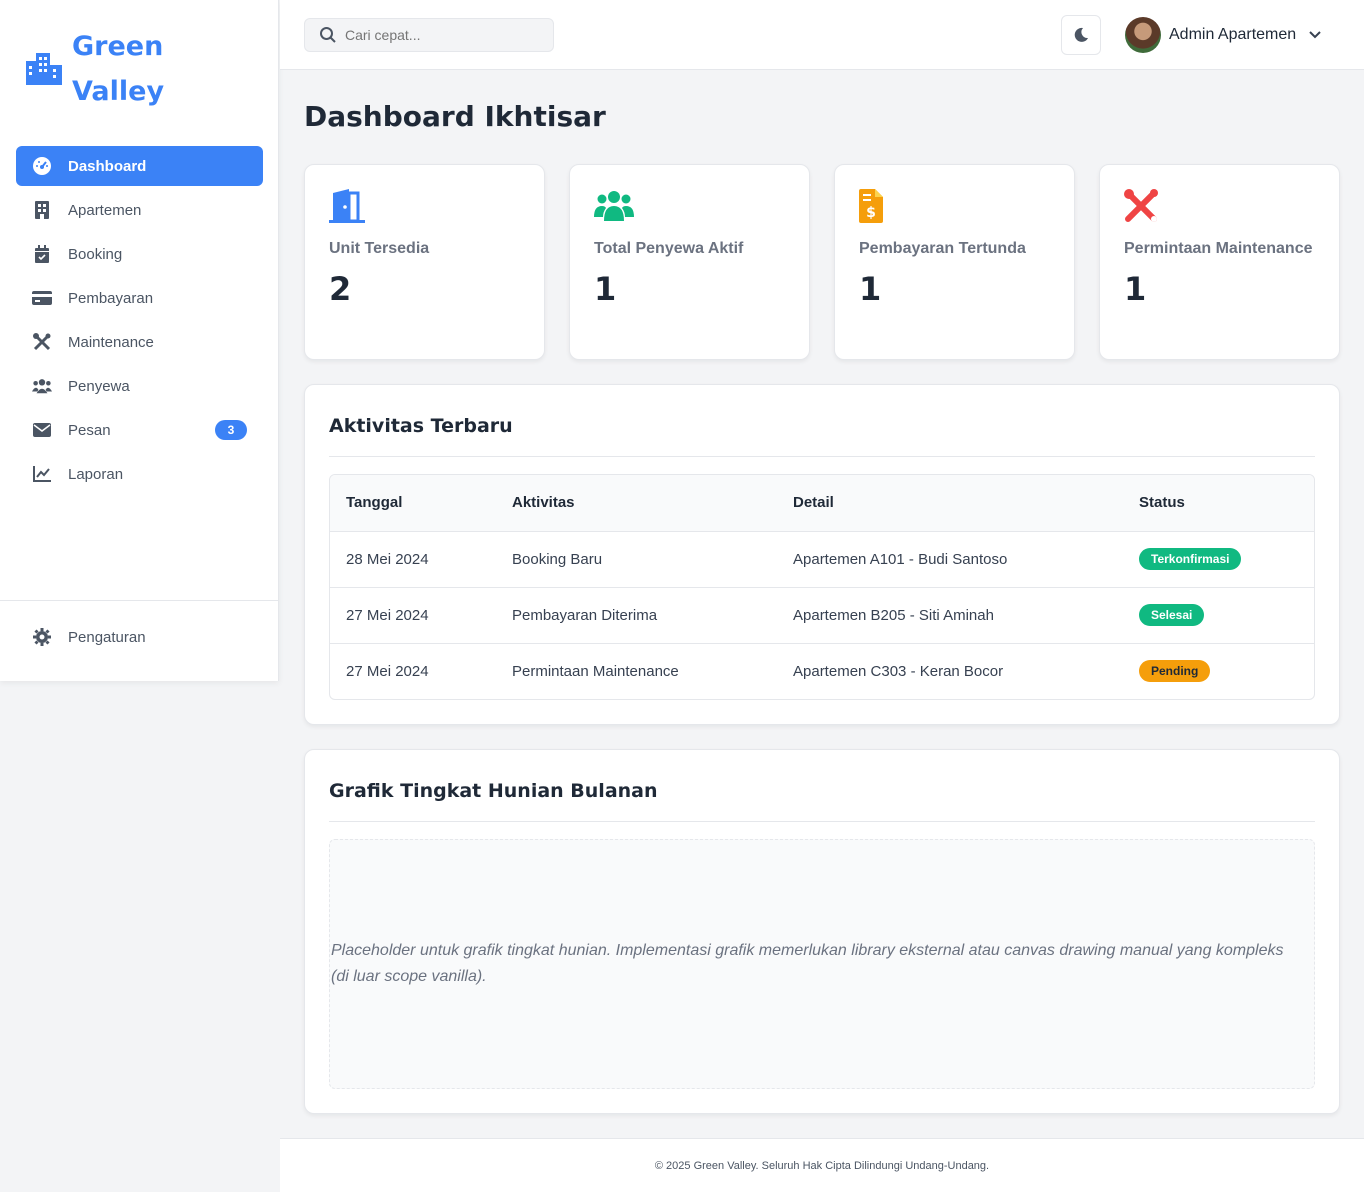 The height and width of the screenshot is (1192, 1364). I want to click on sidebar-item-penyewa: Penyewa, so click(139, 386).